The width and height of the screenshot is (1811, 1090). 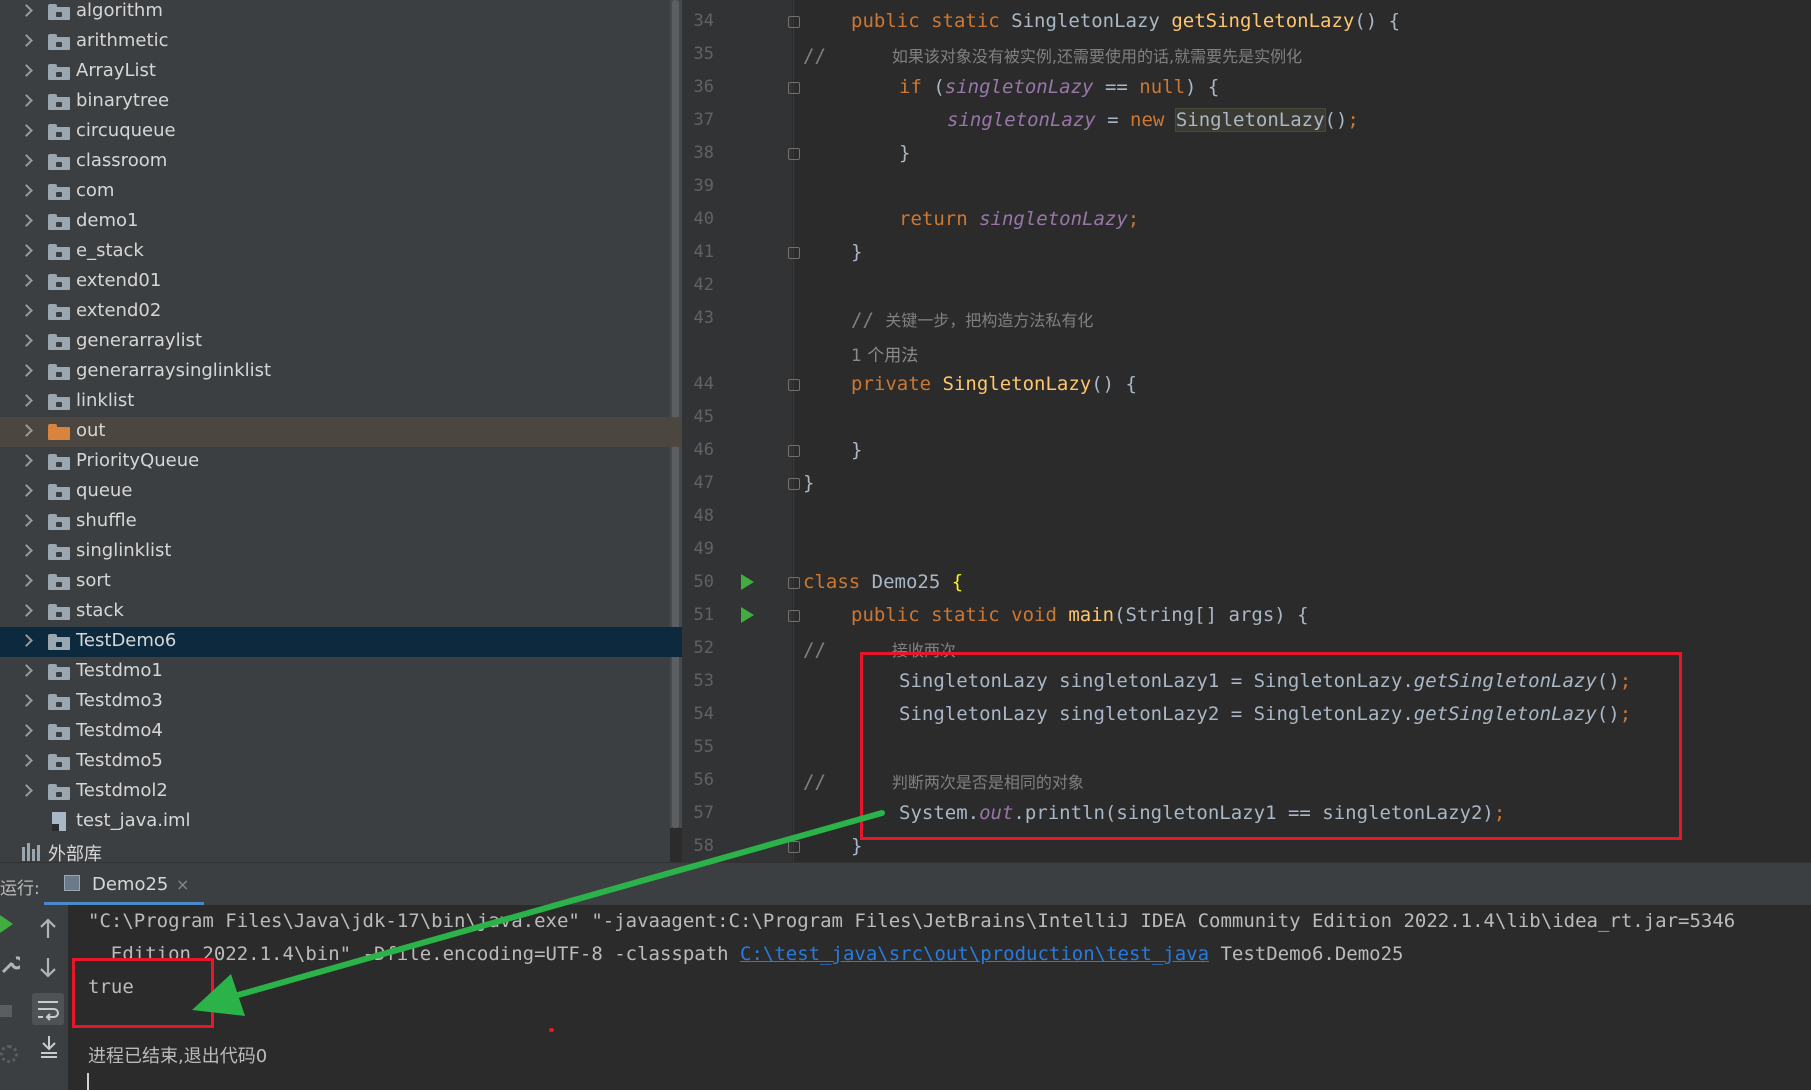 What do you see at coordinates (341, 222) in the screenshot?
I see `tree-item: demo1` at bounding box center [341, 222].